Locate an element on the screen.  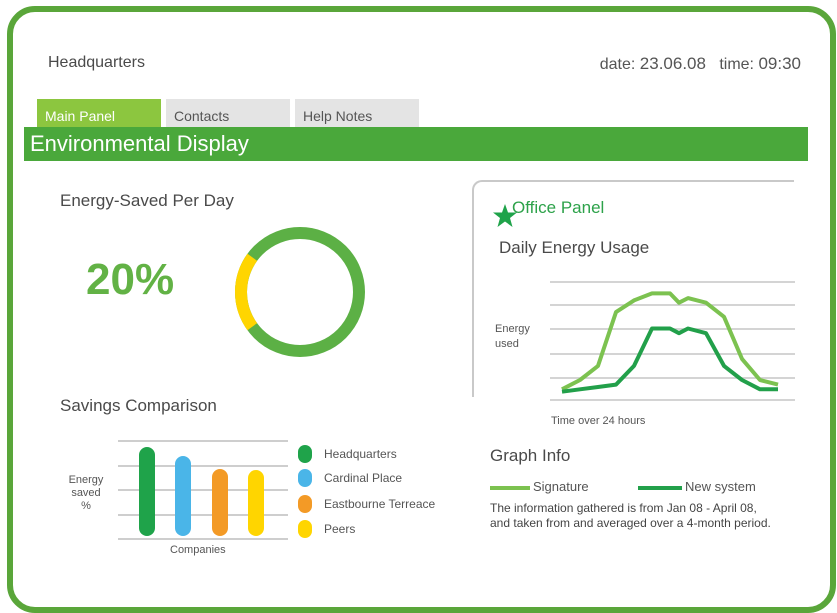
time-value: 09:30 is located at coordinates (779, 63).